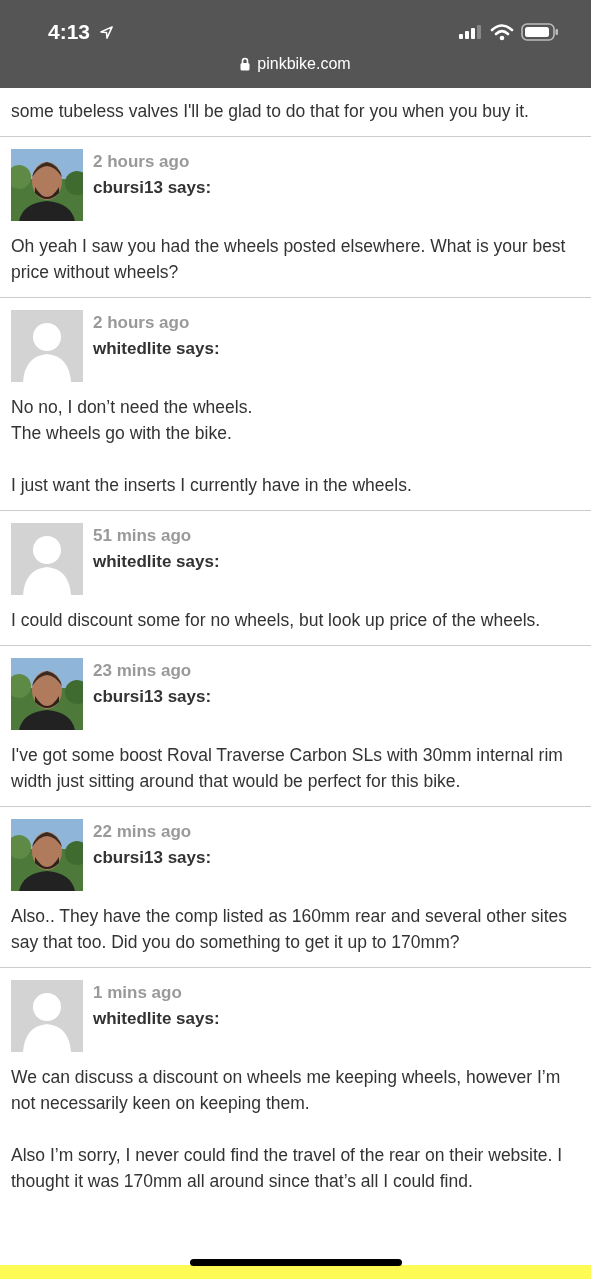 The image size is (591, 1279). Describe the element at coordinates (295, 112) in the screenshot. I see `comment-text: some tubeless valves I'll be glad to do that for you when you buy it.` at that location.